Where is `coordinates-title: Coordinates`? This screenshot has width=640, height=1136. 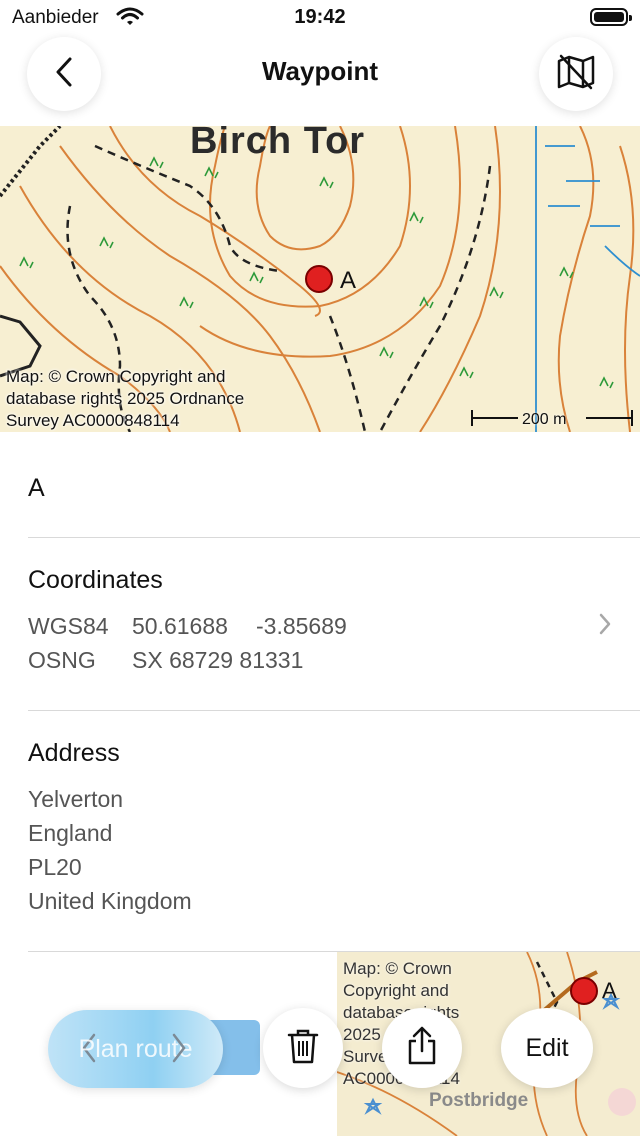 coordinates-title: Coordinates is located at coordinates (95, 580).